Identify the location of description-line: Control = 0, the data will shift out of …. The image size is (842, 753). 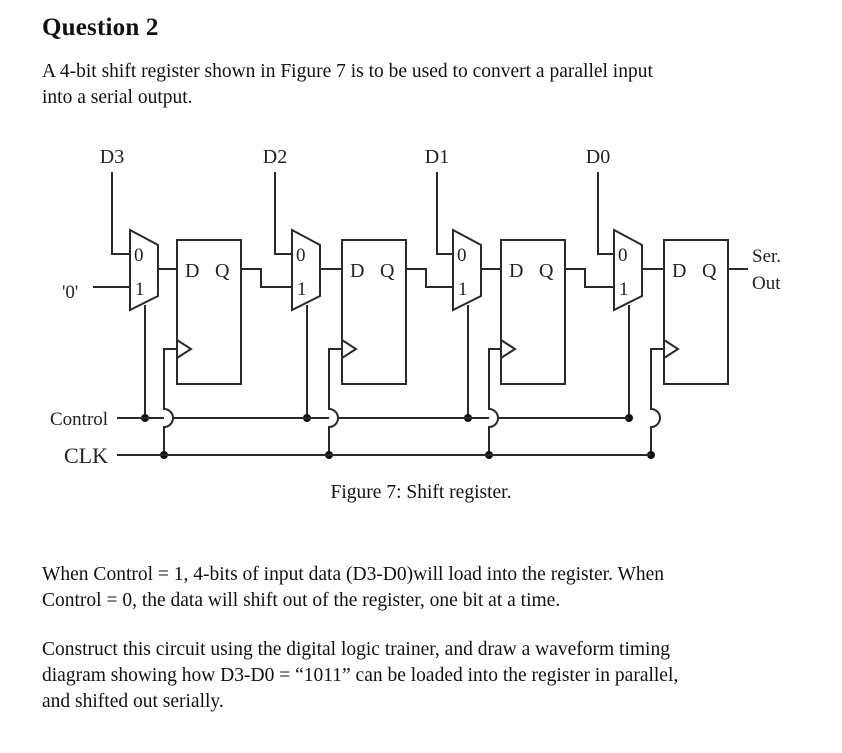
(301, 600).